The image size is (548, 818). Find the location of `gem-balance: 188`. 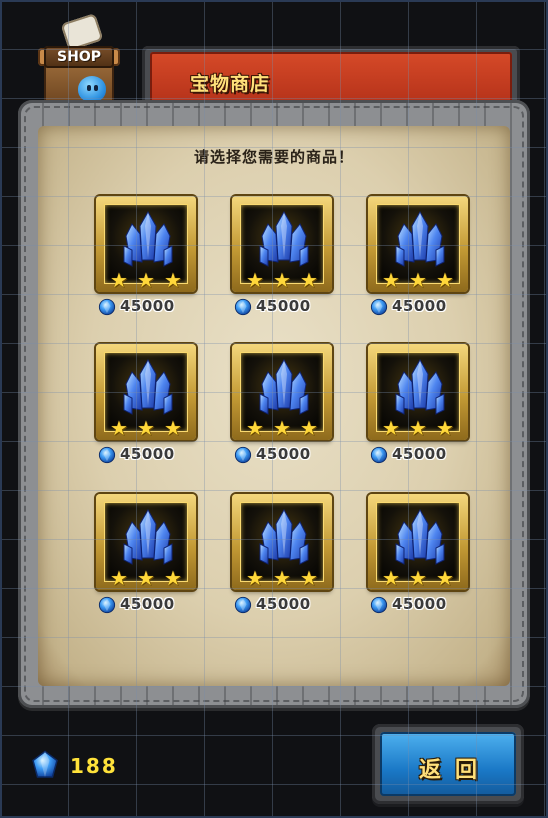

gem-balance: 188 is located at coordinates (90, 766).